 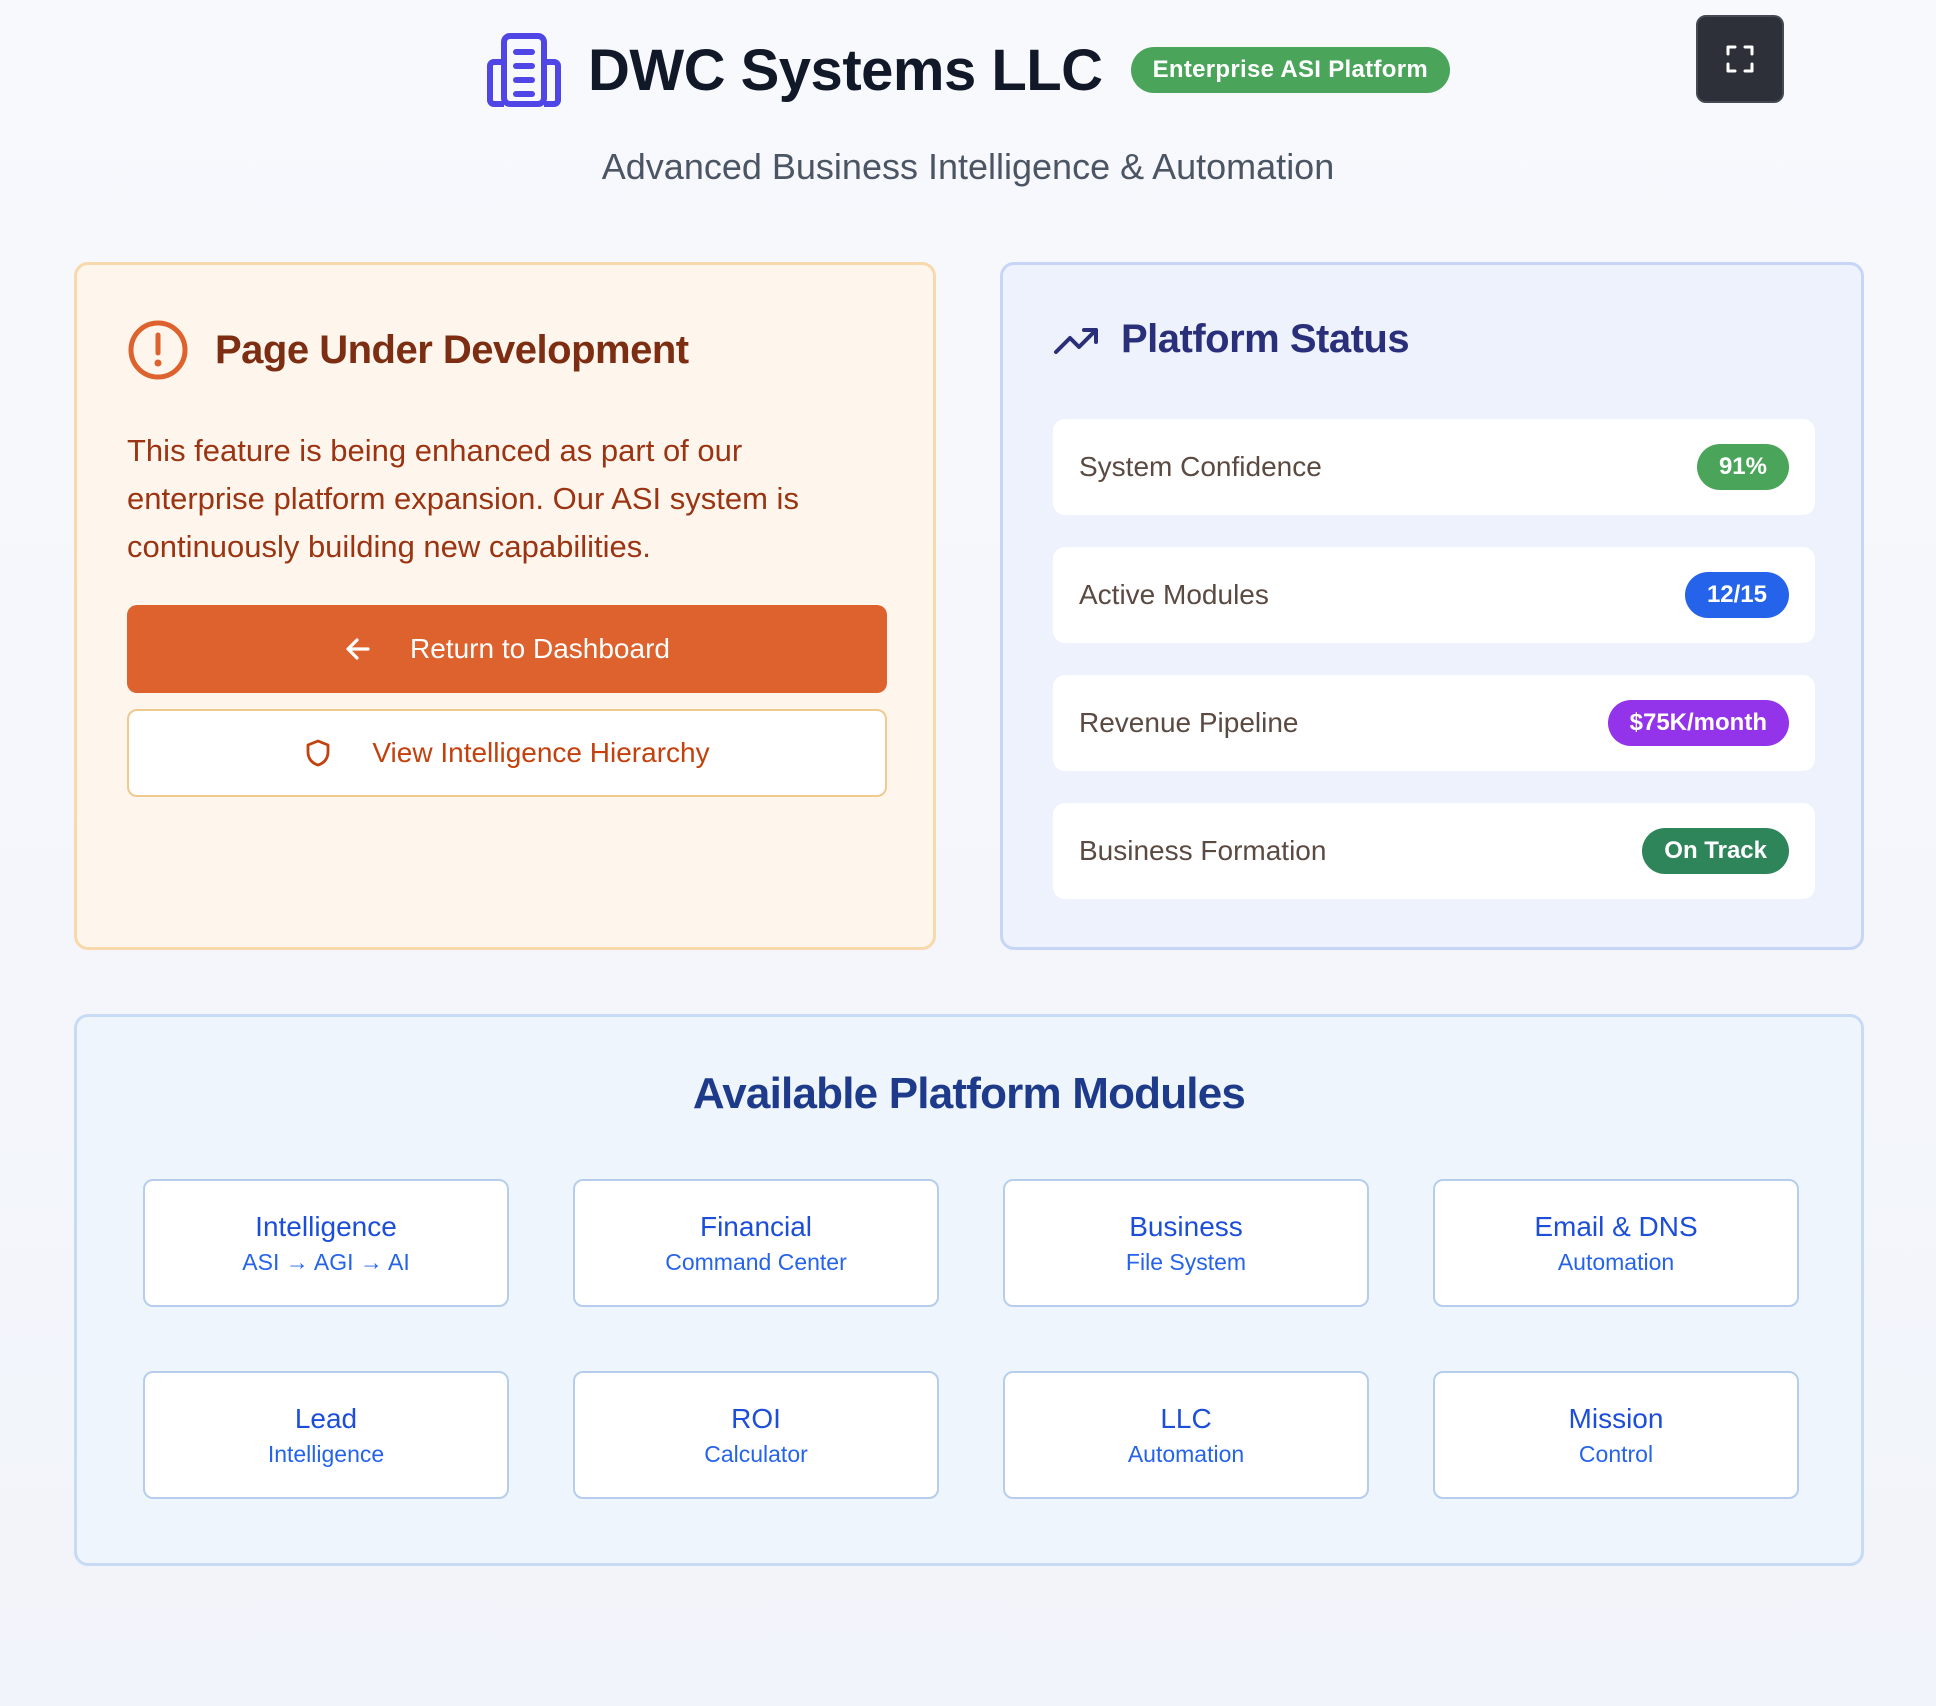 What do you see at coordinates (326, 1261) in the screenshot?
I see `module-subtitle: ASI → AGI → AI` at bounding box center [326, 1261].